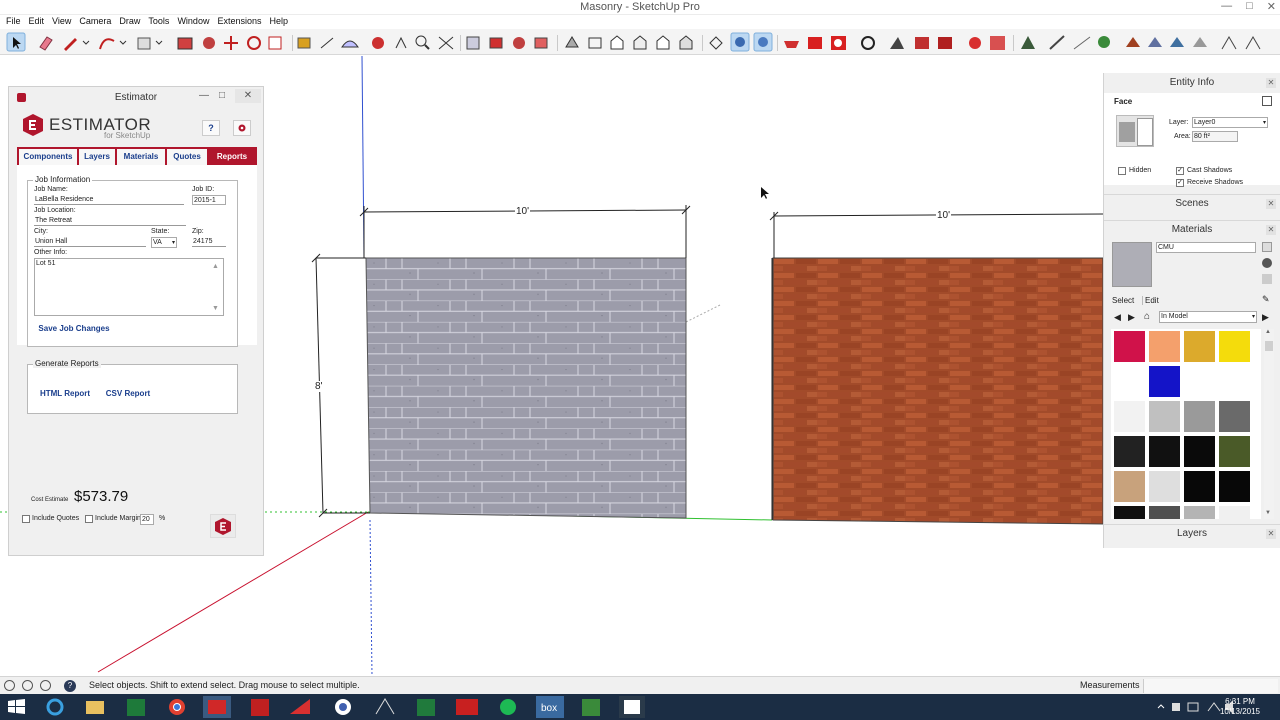 This screenshot has width=1280, height=720. I want to click on scenes-header: Scenes, so click(1192, 203).